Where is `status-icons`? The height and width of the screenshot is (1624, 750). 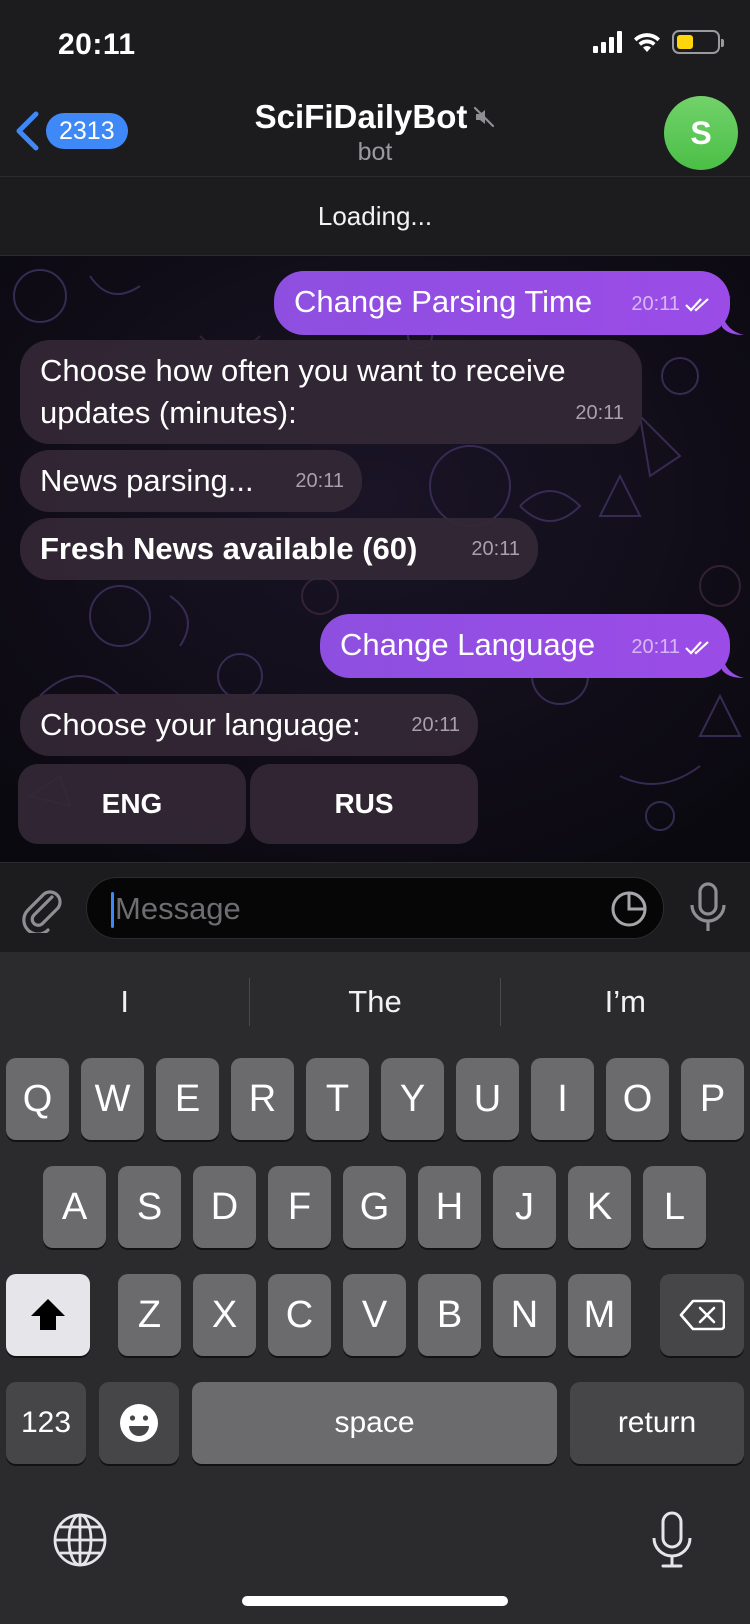
status-icons is located at coordinates (658, 42).